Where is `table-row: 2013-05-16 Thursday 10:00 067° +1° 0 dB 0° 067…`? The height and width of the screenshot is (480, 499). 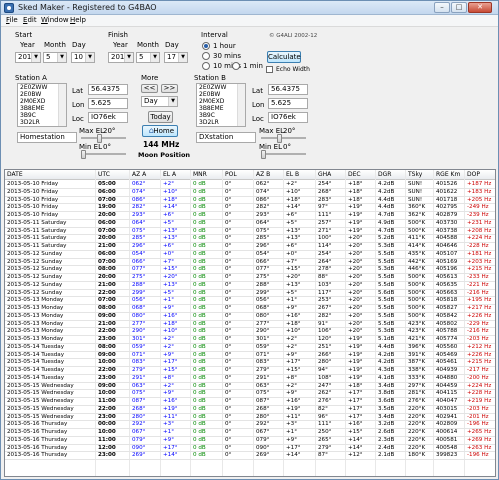
table-row: 2013-05-16 Thursday 10:00 067° +1° 0 dB 0° 067… is located at coordinates (250, 433).